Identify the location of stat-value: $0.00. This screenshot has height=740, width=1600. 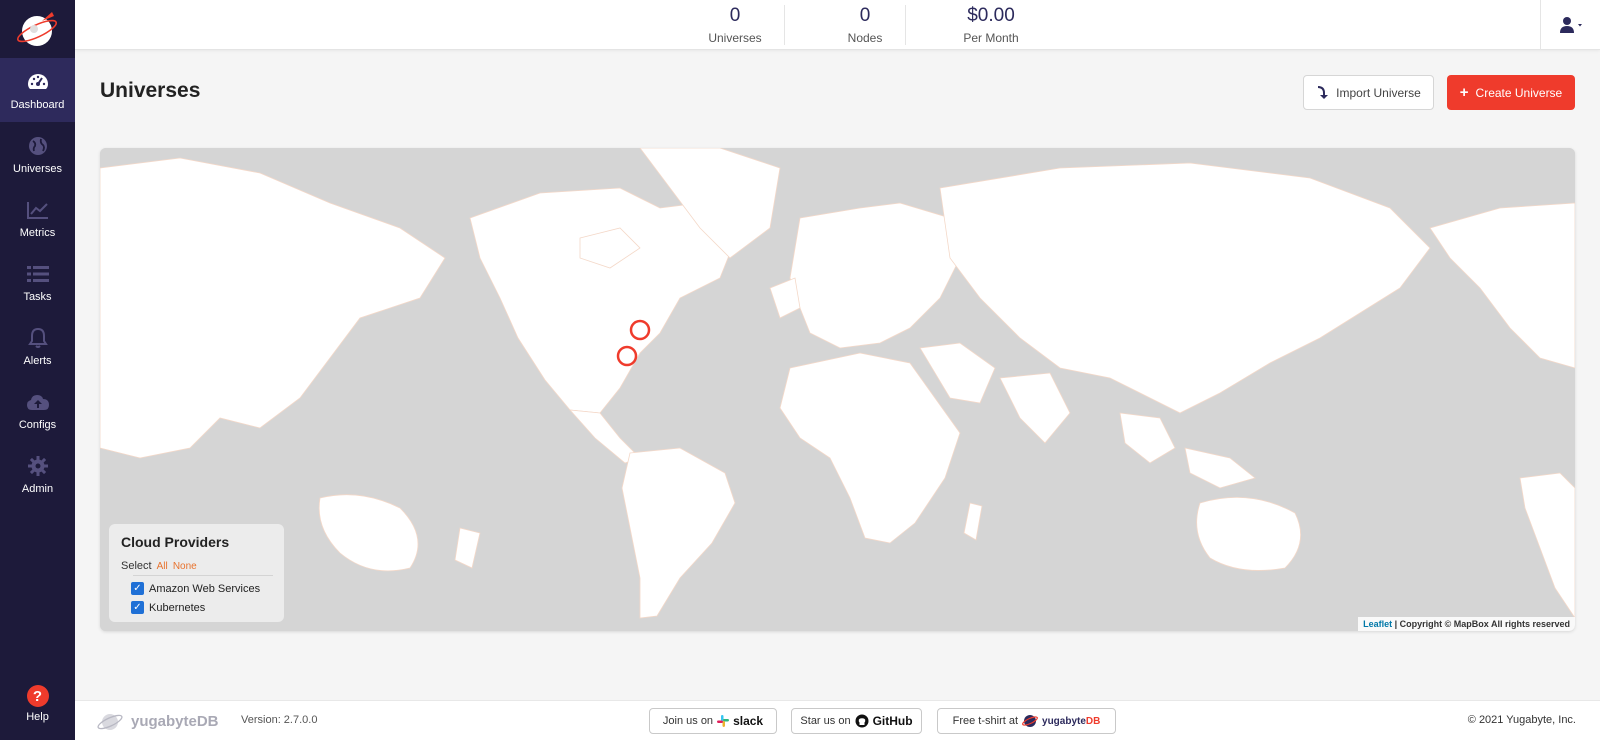
(991, 15).